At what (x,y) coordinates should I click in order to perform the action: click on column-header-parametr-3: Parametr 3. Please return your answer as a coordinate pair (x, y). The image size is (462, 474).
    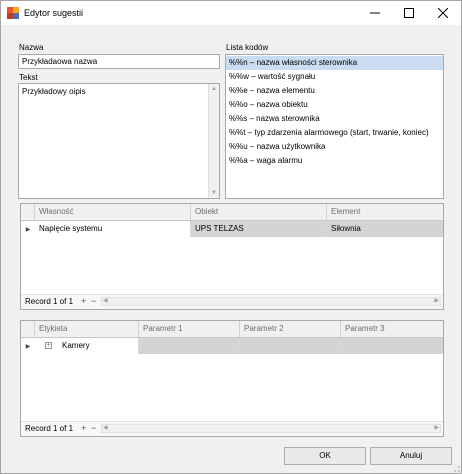
    Looking at the image, I should click on (392, 329).